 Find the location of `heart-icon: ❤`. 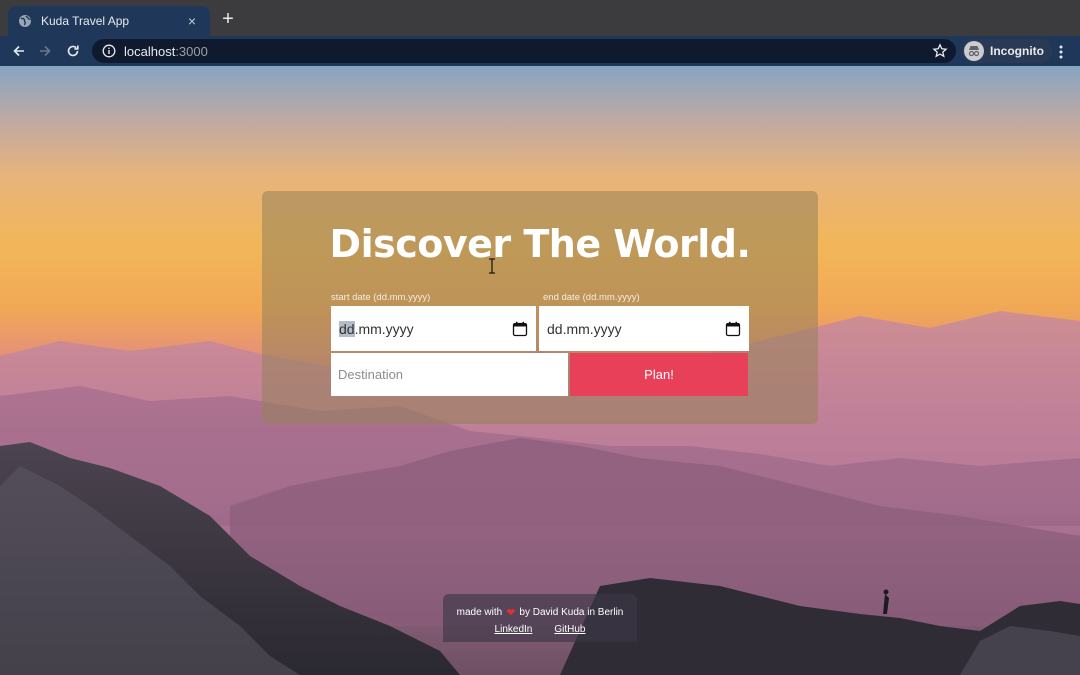

heart-icon: ❤ is located at coordinates (511, 613).